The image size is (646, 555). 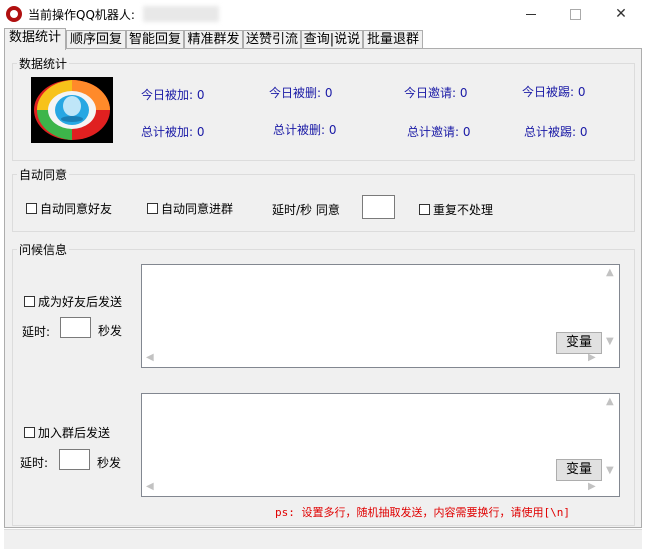 I want to click on checkbox-label: 自动同意好友, so click(x=76, y=209).